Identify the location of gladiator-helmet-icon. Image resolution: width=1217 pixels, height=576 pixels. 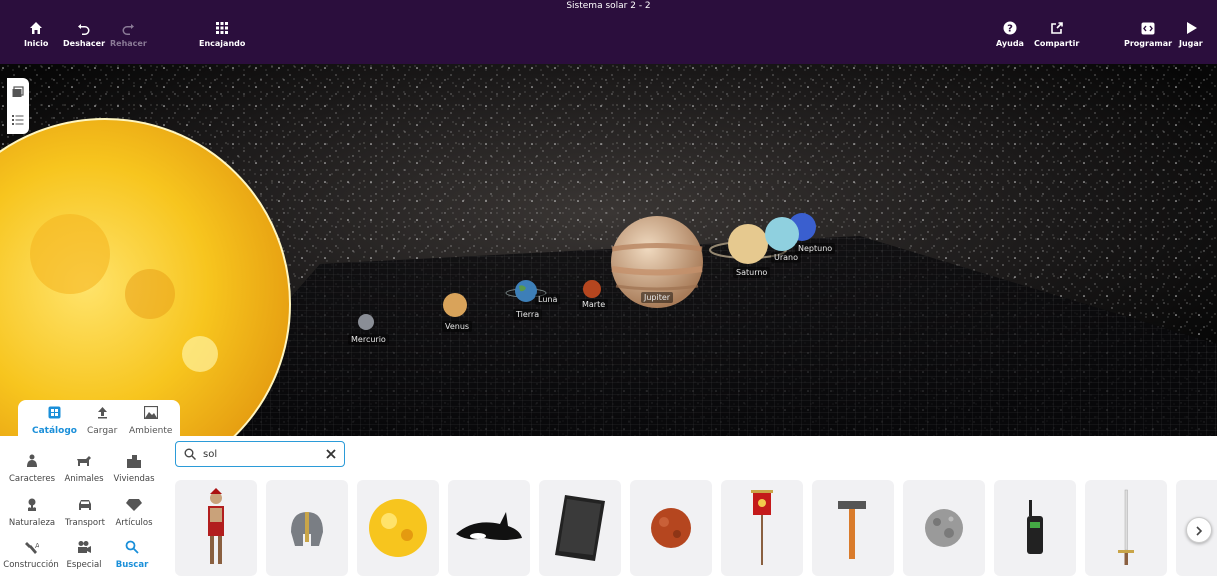
(307, 529).